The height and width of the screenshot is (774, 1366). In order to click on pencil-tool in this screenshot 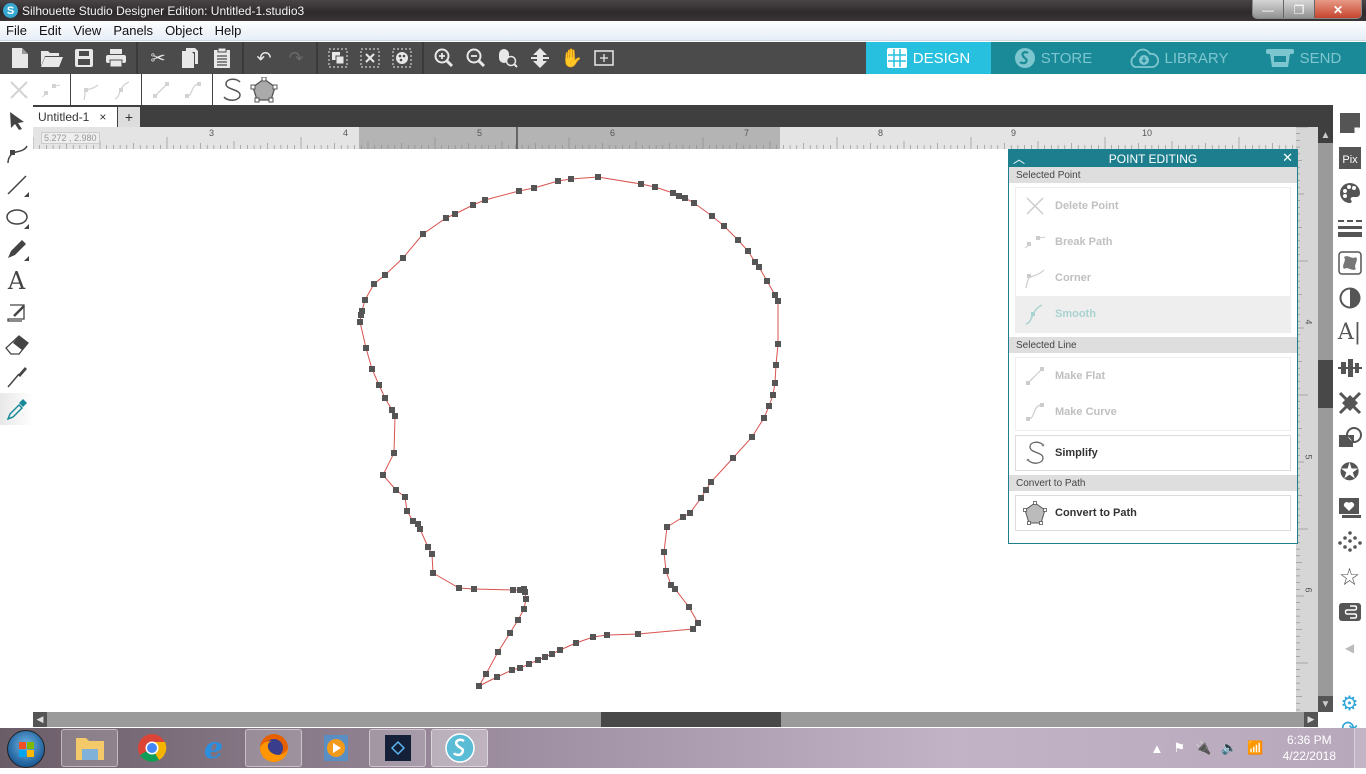, I will do `click(16, 249)`.